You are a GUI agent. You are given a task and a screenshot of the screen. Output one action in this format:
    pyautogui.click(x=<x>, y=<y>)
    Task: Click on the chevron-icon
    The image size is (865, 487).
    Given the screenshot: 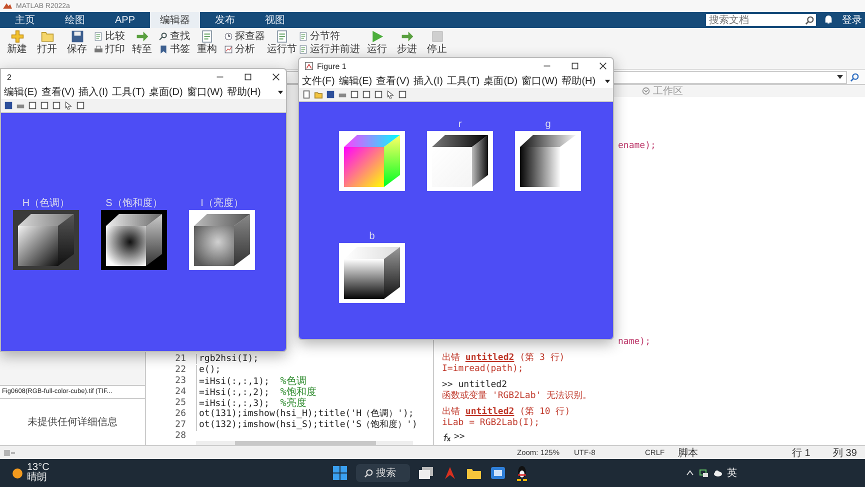 What is the action you would take?
    pyautogui.click(x=690, y=473)
    